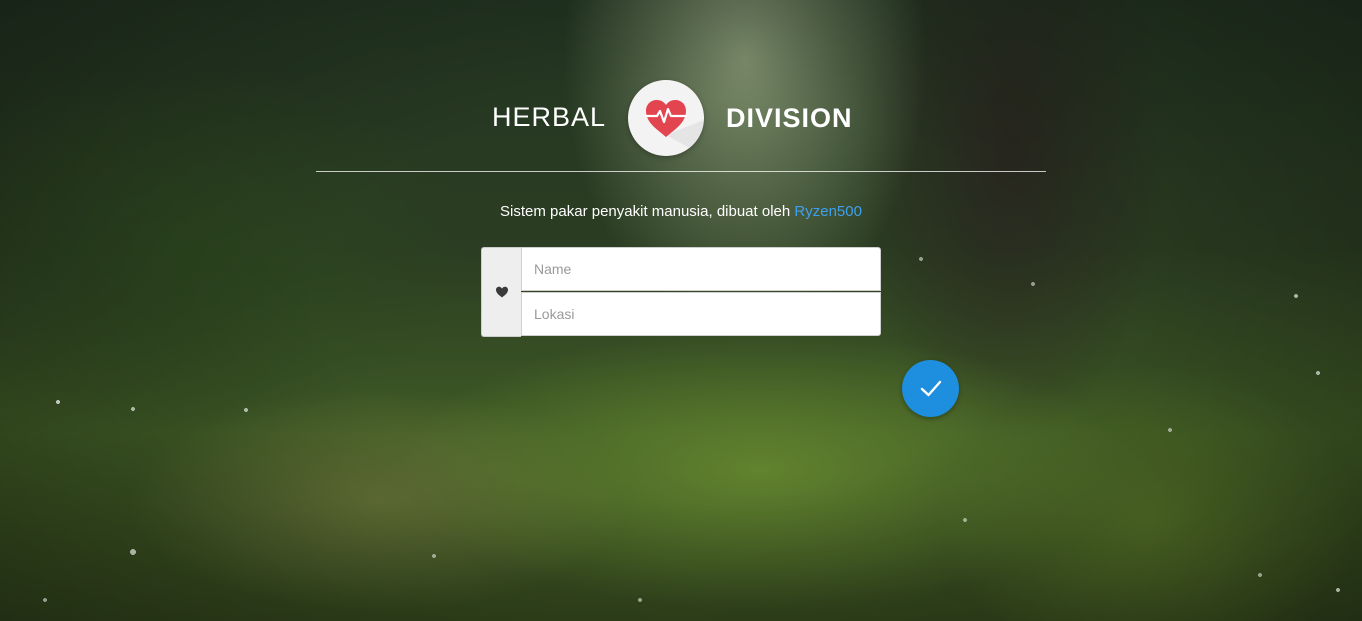 The height and width of the screenshot is (621, 1362). Describe the element at coordinates (828, 211) in the screenshot. I see `author-link: Ryzen500` at that location.